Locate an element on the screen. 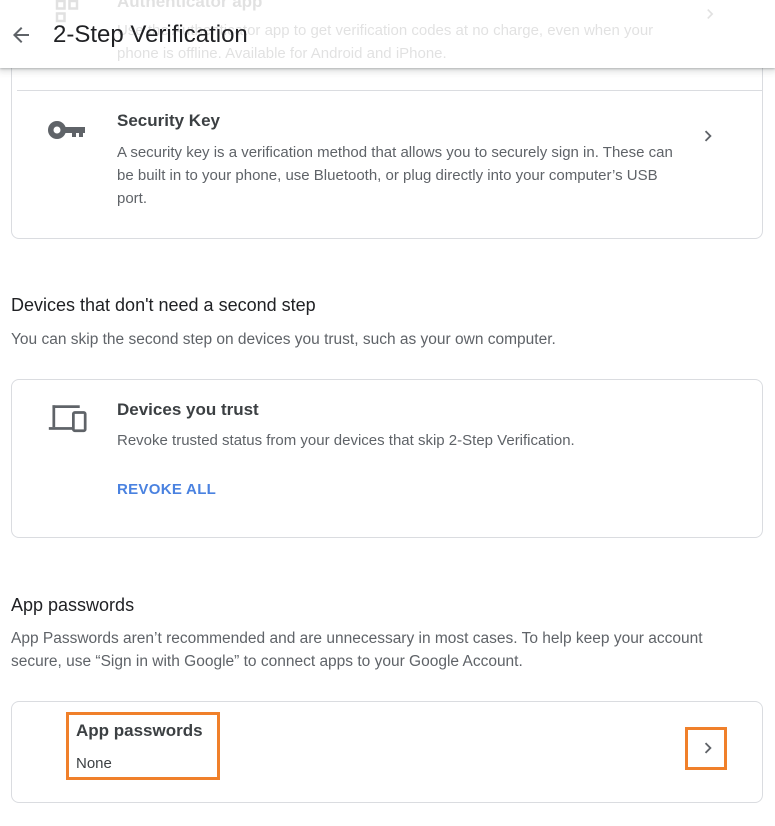 The width and height of the screenshot is (775, 826). back-button is located at coordinates (21, 35).